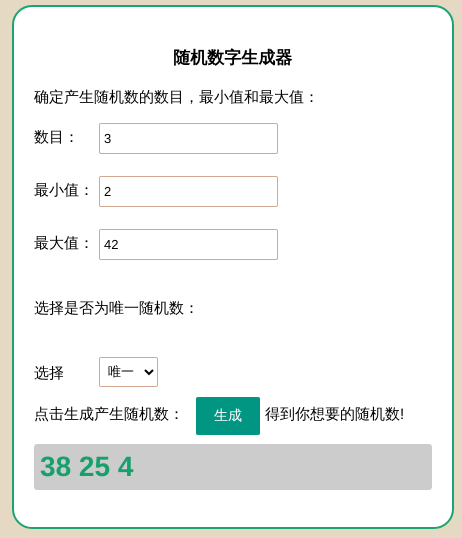 The height and width of the screenshot is (538, 462). I want to click on field-label: 最大值：, so click(64, 244).